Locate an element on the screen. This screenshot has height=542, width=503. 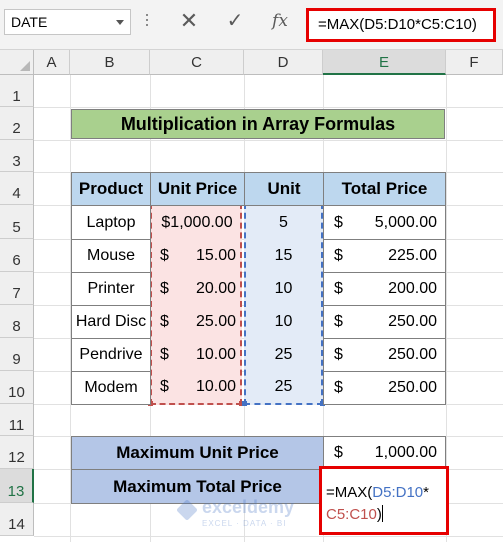
cell-unit-price: $25.00 is located at coordinates (197, 322).